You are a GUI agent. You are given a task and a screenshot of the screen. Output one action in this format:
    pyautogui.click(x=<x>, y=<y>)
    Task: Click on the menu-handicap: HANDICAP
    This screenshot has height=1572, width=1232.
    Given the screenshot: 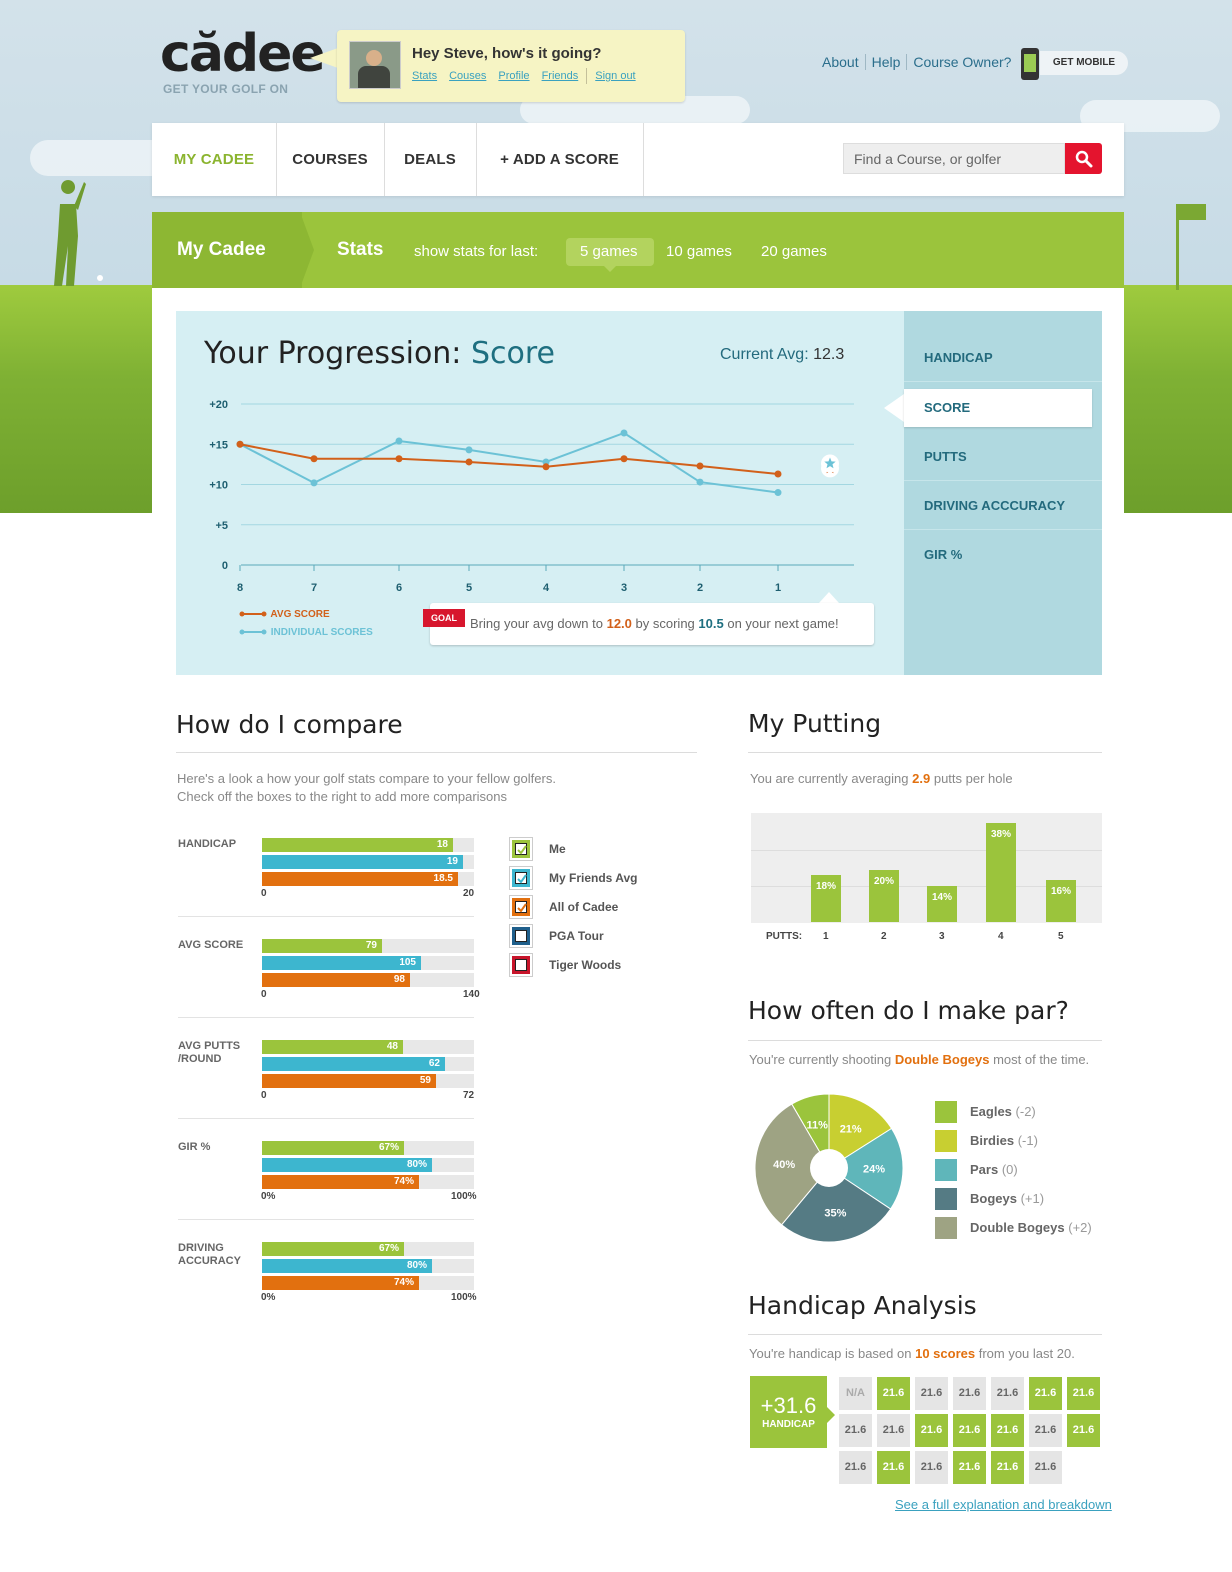 What is the action you would take?
    pyautogui.click(x=1003, y=358)
    